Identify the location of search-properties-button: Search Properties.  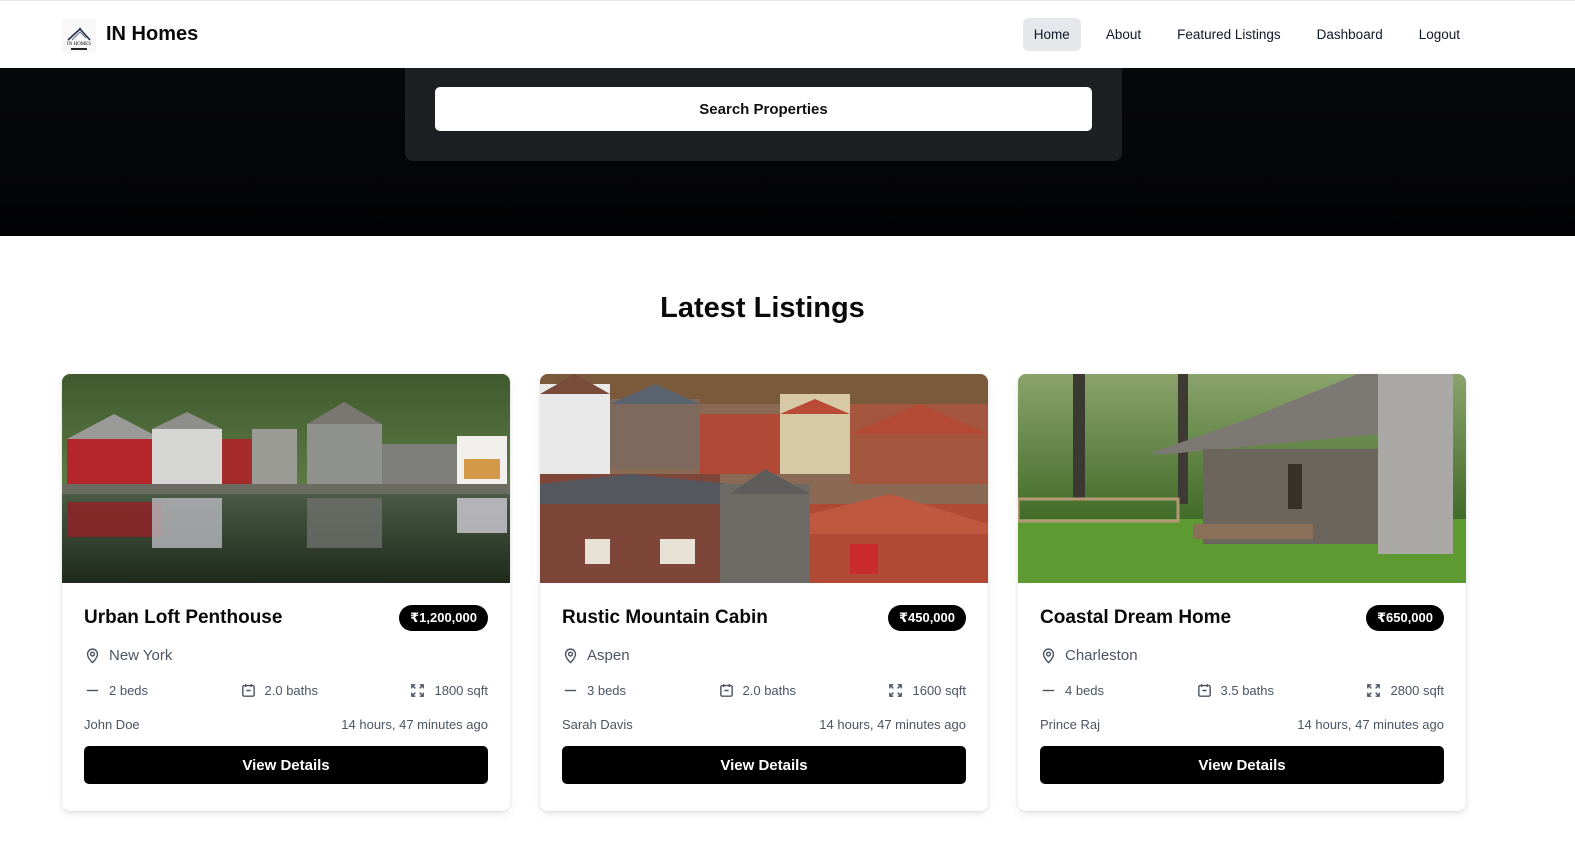
(763, 109).